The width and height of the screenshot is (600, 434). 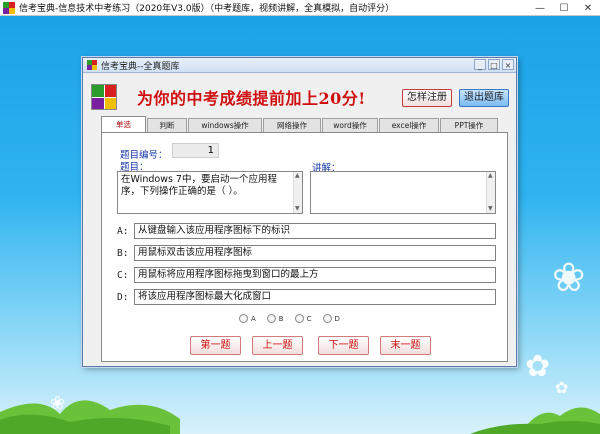 What do you see at coordinates (140, 66) in the screenshot?
I see `dialog-title: 信考宝典--全真题库` at bounding box center [140, 66].